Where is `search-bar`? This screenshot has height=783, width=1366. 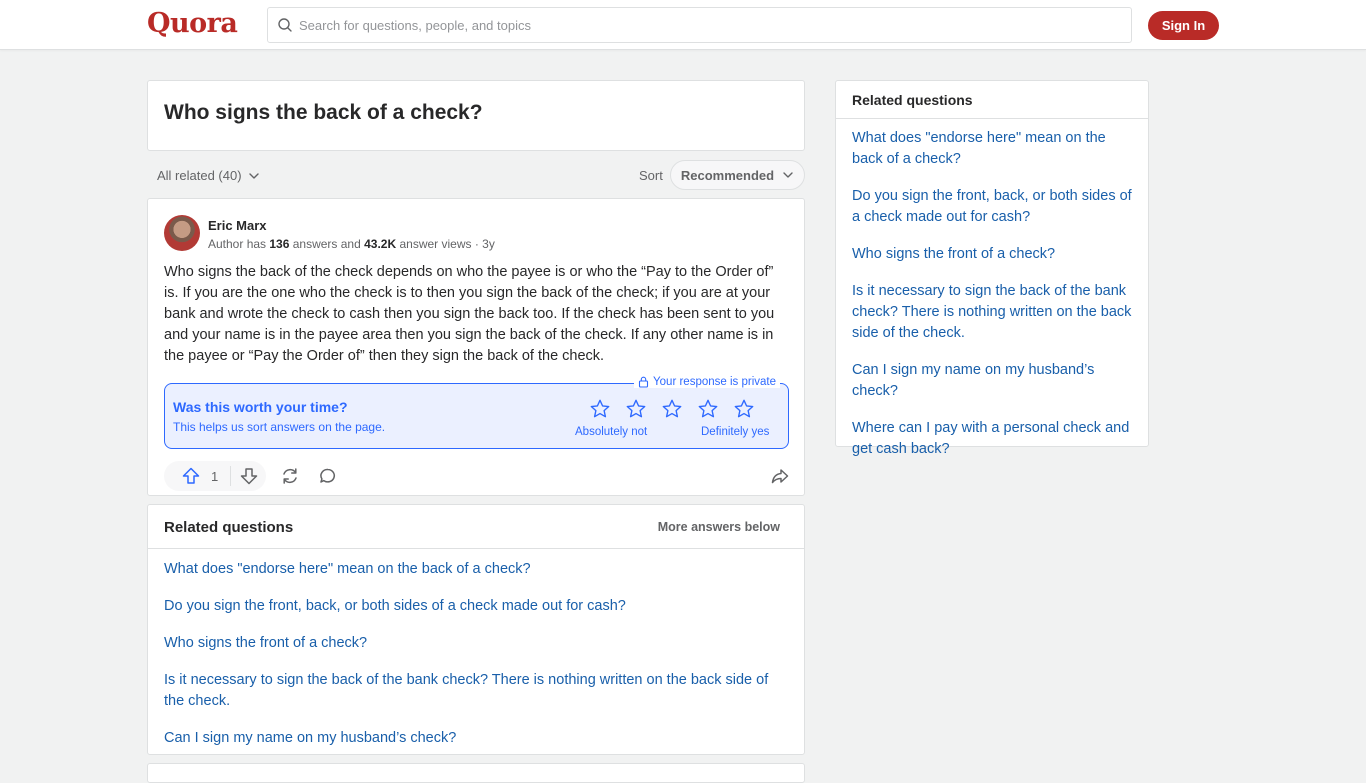 search-bar is located at coordinates (699, 25).